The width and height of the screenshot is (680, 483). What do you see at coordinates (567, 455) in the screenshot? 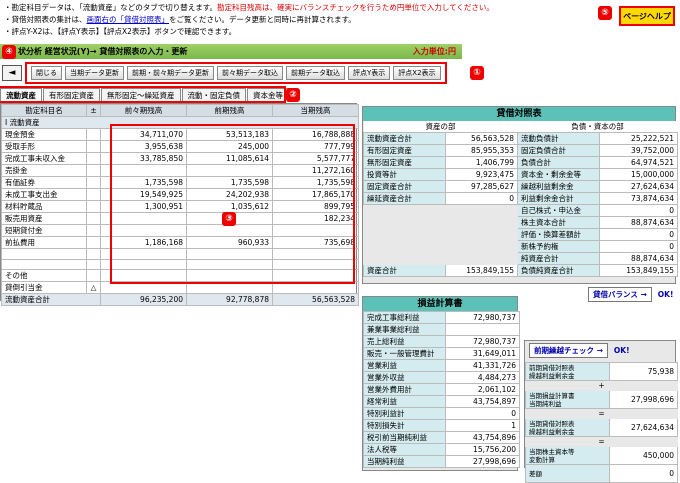
I see `carry-label: 当期株主資本等 変動計算` at bounding box center [567, 455].